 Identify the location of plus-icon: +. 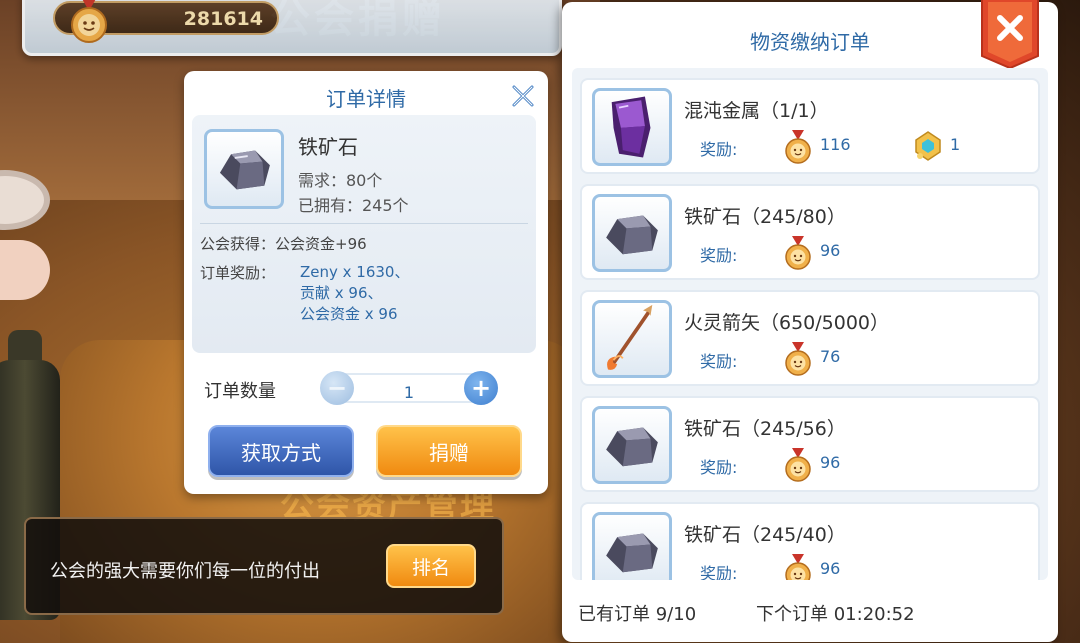
(481, 388).